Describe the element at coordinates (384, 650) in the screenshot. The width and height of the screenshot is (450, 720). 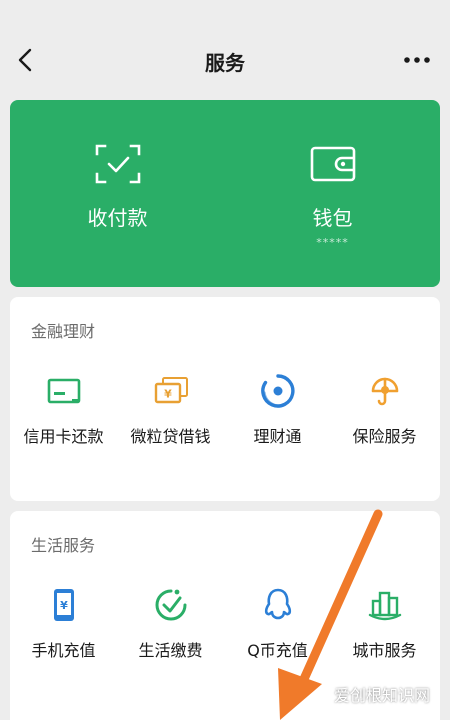
I see `city-service-label: 城市服务` at that location.